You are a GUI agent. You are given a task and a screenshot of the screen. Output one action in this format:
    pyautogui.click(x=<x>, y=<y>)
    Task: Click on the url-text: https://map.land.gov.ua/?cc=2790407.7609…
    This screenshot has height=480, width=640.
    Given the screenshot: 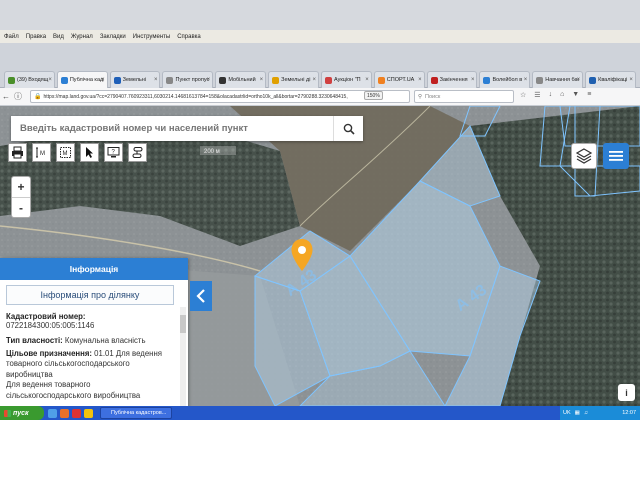 What is the action you would take?
    pyautogui.click(x=195, y=96)
    